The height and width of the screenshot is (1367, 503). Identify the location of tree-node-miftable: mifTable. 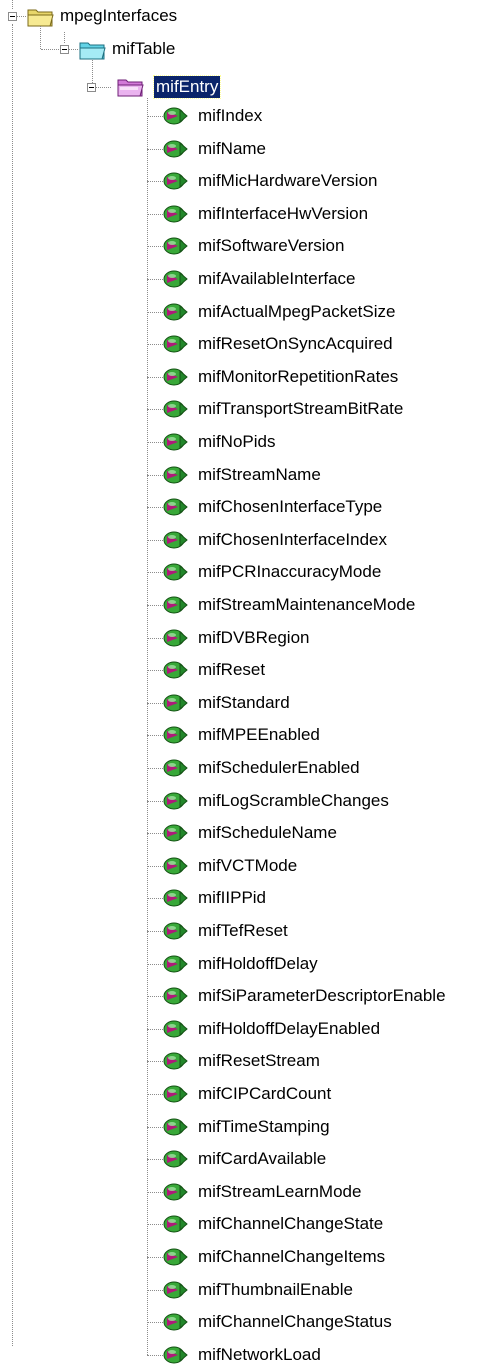
(143, 49).